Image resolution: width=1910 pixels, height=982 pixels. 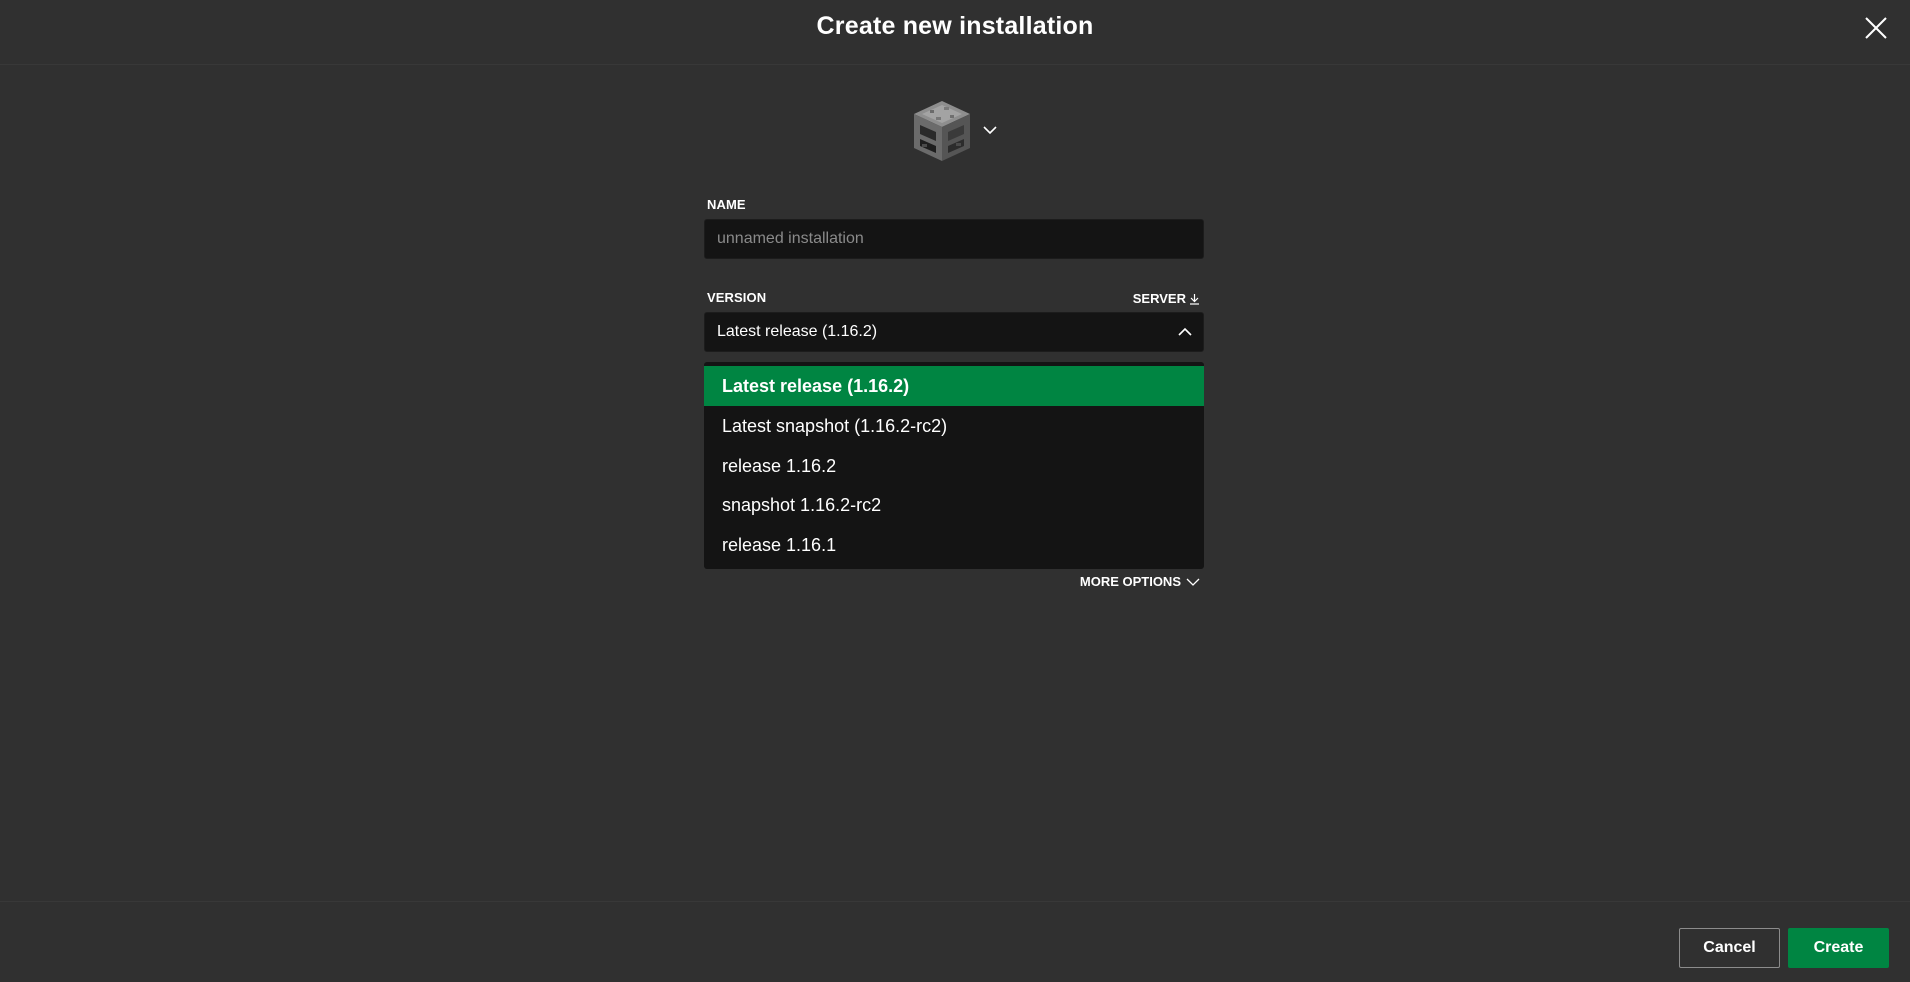 I want to click on dialog-title: Create new installation, so click(x=955, y=26).